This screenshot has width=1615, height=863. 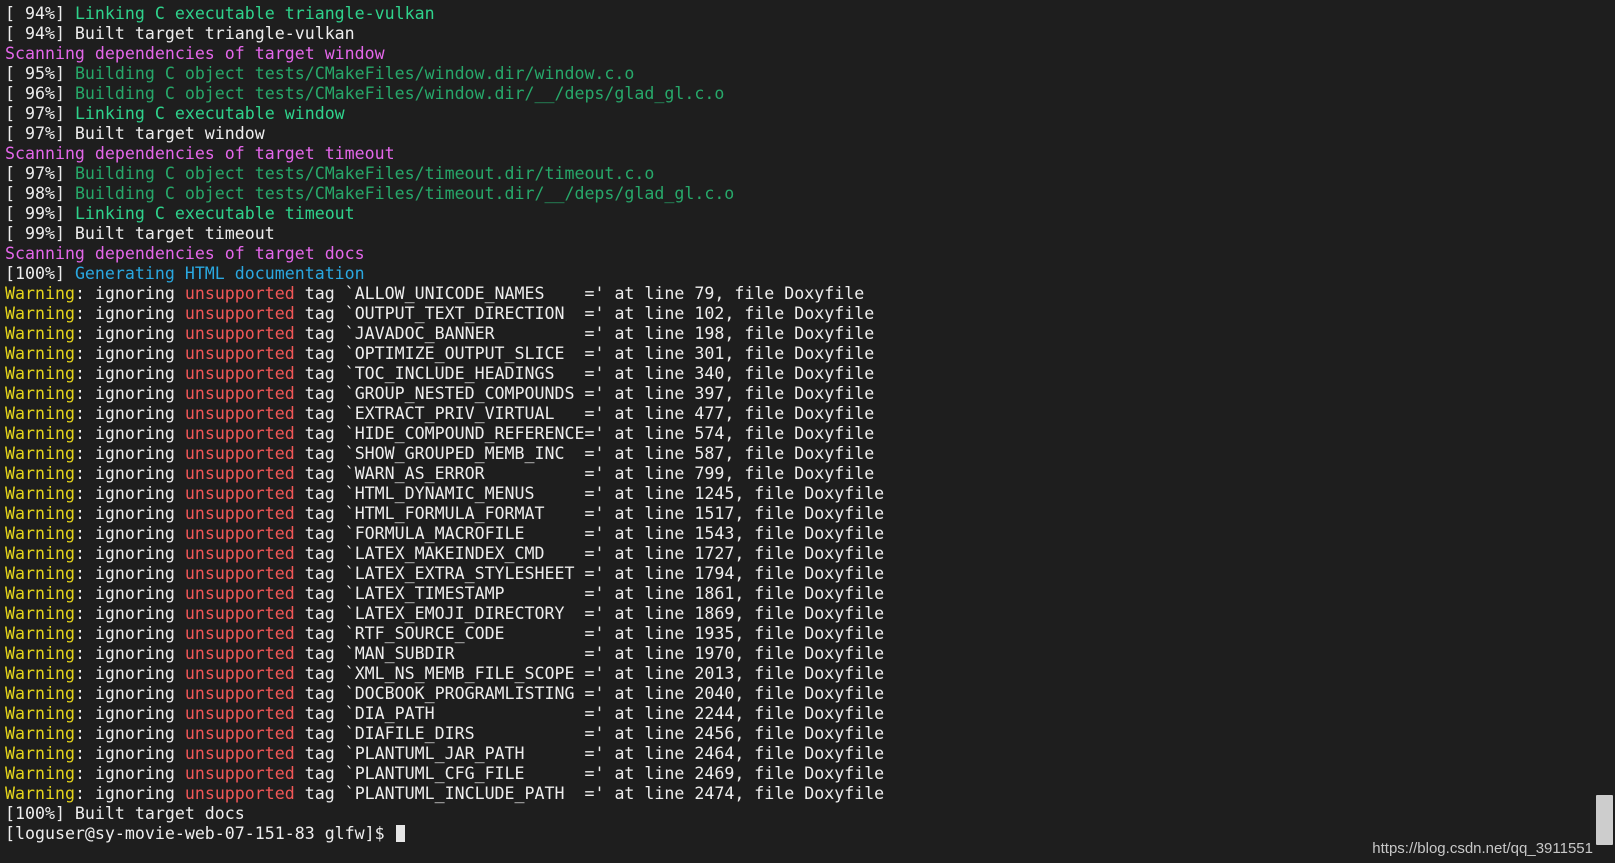 I want to click on shell-prompt: [loguser@sy-movie-web-07-151-83 glfw]$, so click(x=200, y=833).